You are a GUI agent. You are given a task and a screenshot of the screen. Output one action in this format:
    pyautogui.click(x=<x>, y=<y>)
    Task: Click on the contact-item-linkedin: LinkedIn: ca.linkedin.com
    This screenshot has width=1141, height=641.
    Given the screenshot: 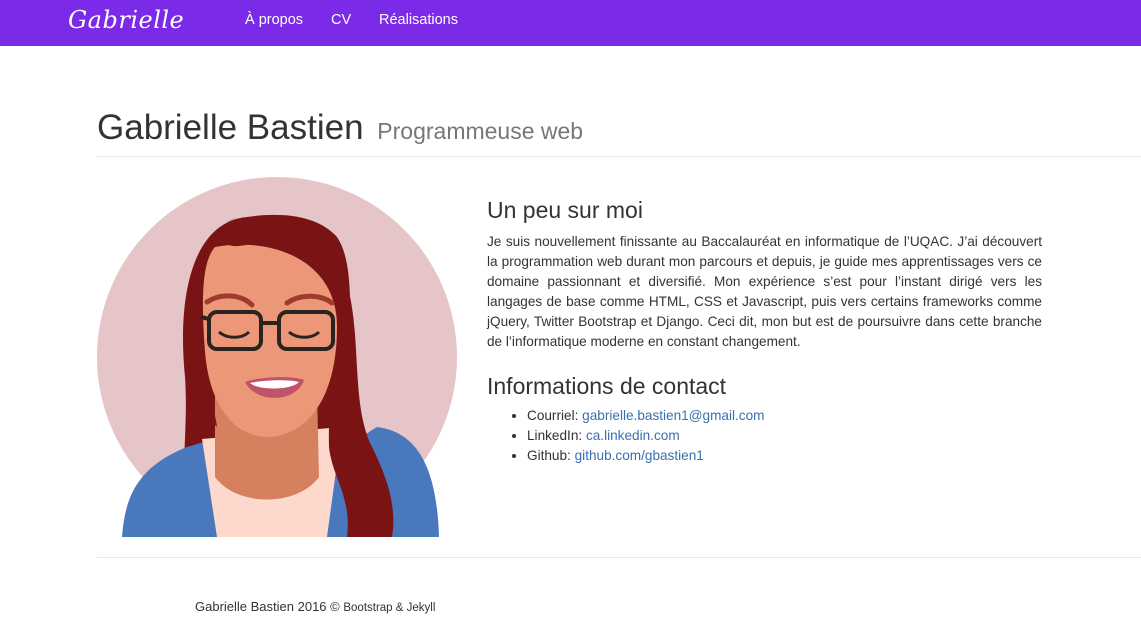 What is the action you would take?
    pyautogui.click(x=784, y=436)
    